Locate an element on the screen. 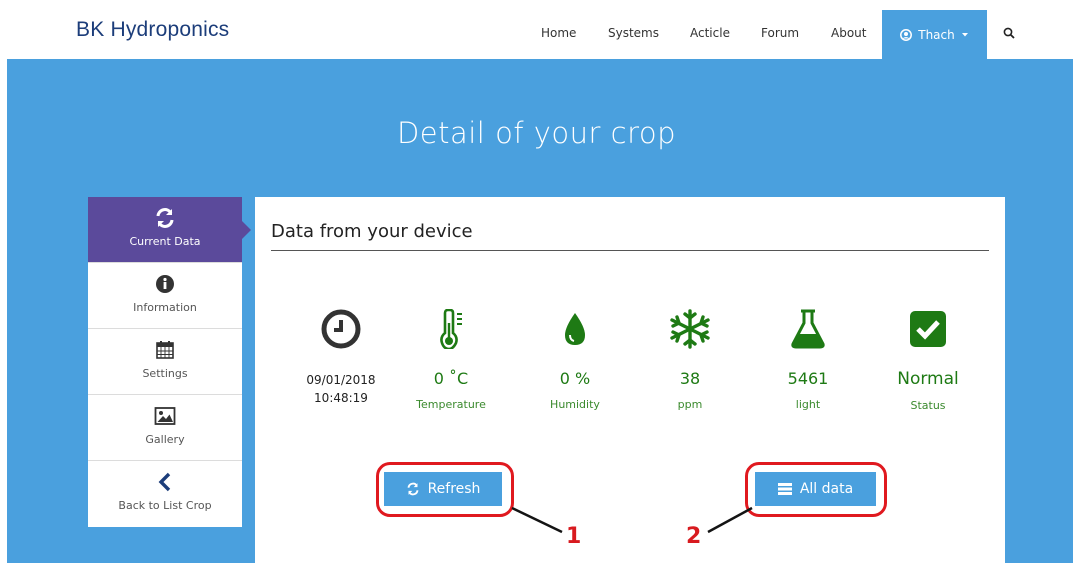 The image size is (1073, 563). nav-article: Acticle is located at coordinates (710, 33).